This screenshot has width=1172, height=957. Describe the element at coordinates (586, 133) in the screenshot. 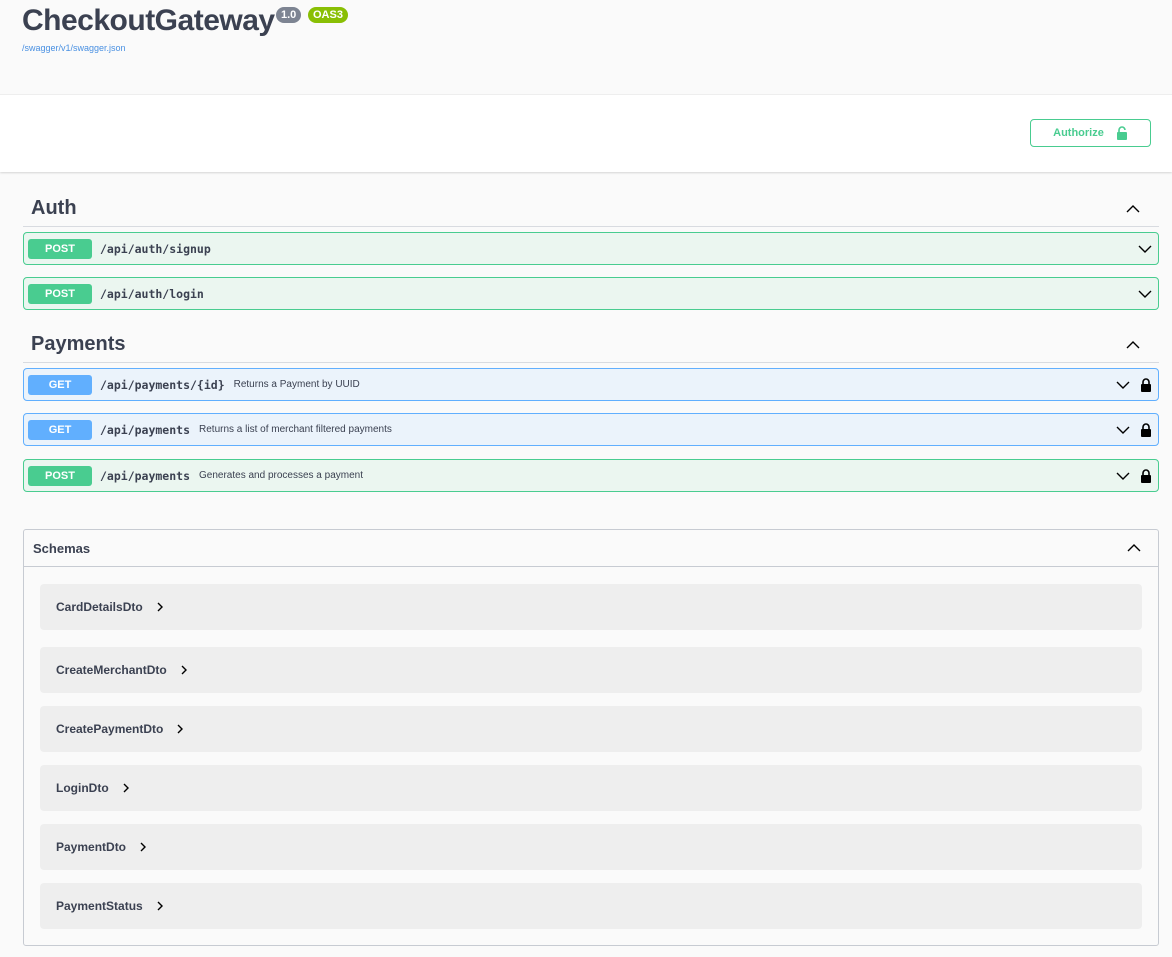

I see `scheme-container: Authorize` at that location.